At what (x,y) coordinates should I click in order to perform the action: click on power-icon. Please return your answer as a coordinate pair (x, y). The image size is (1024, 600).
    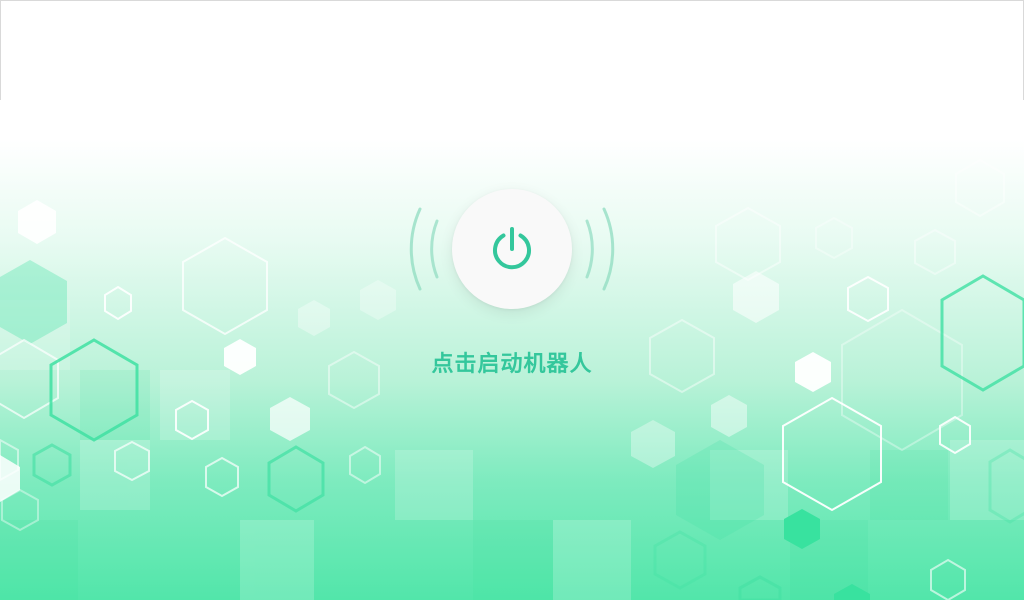
    Looking at the image, I should click on (512, 248).